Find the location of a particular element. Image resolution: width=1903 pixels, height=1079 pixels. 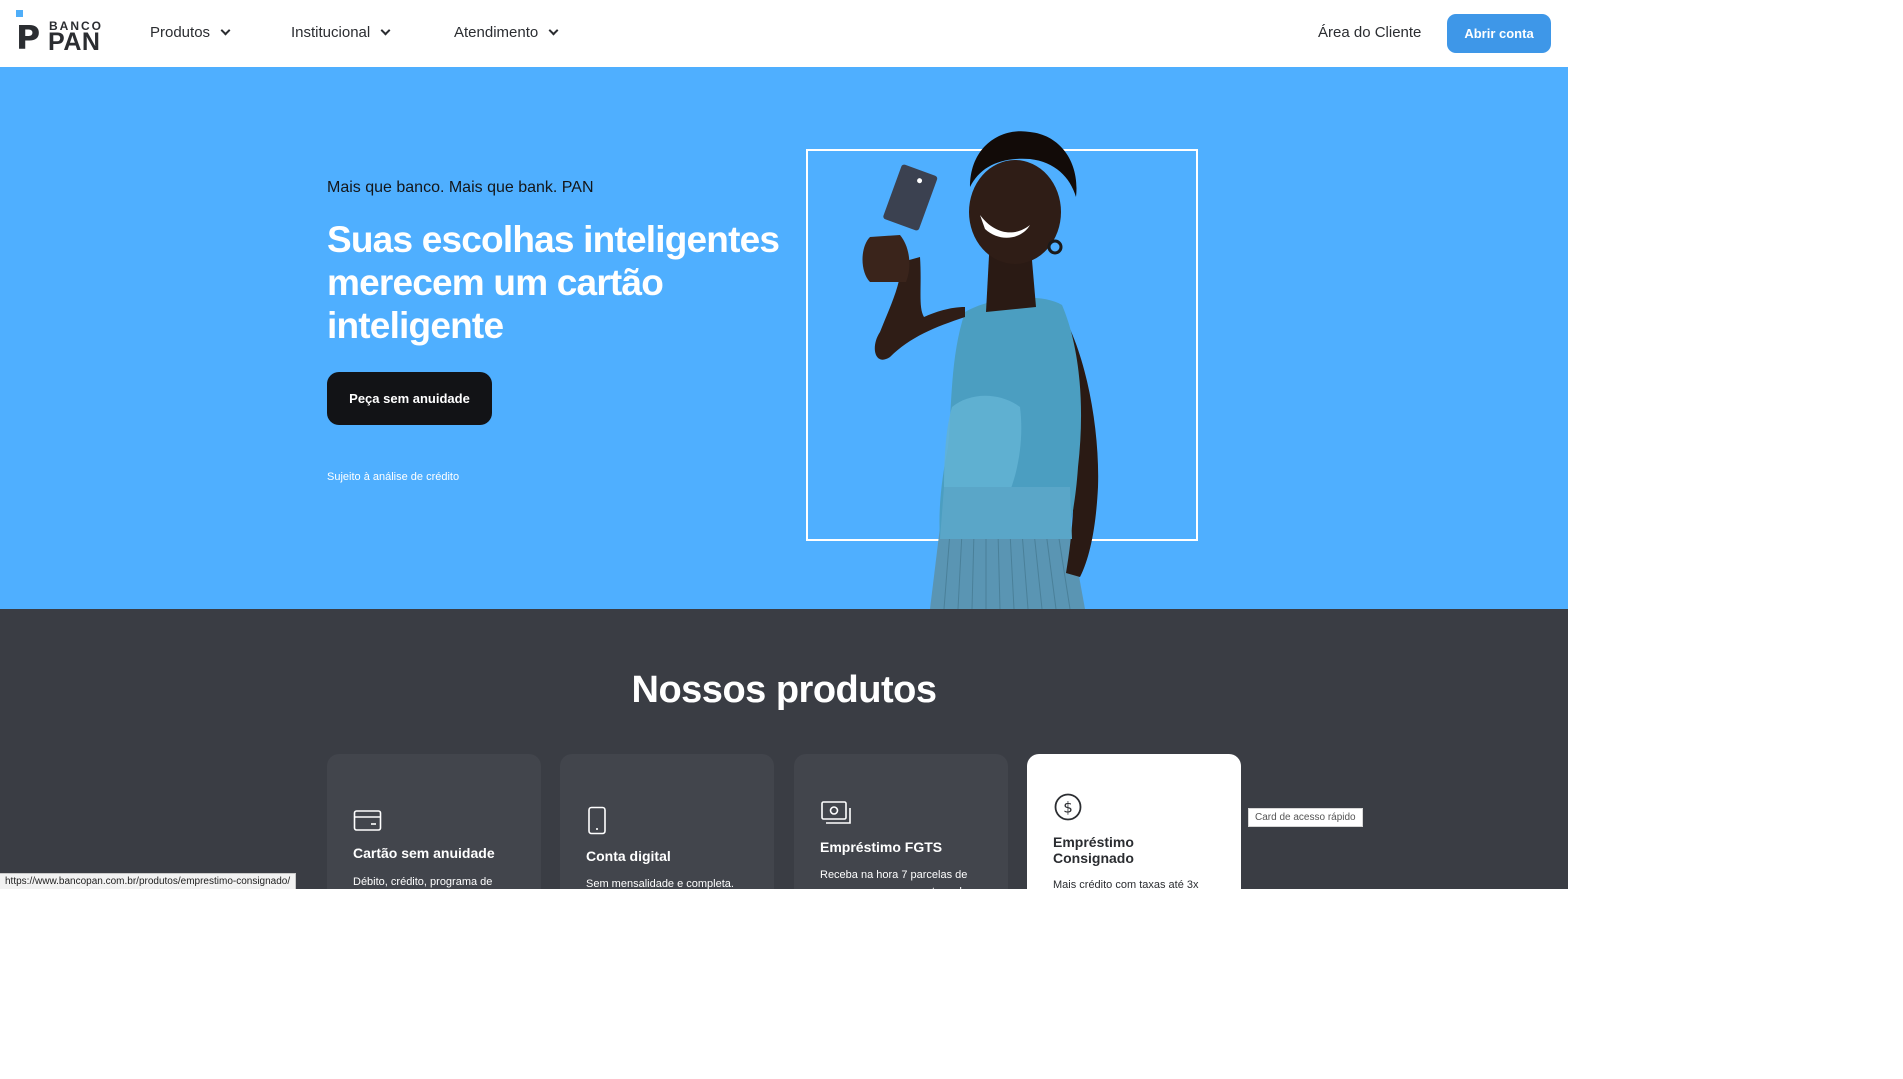

dollar-circle-icon: $ is located at coordinates (1068, 807).